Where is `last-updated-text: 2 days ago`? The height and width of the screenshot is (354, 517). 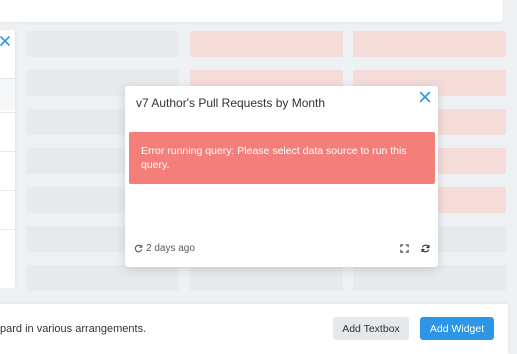
last-updated-text: 2 days ago is located at coordinates (170, 248).